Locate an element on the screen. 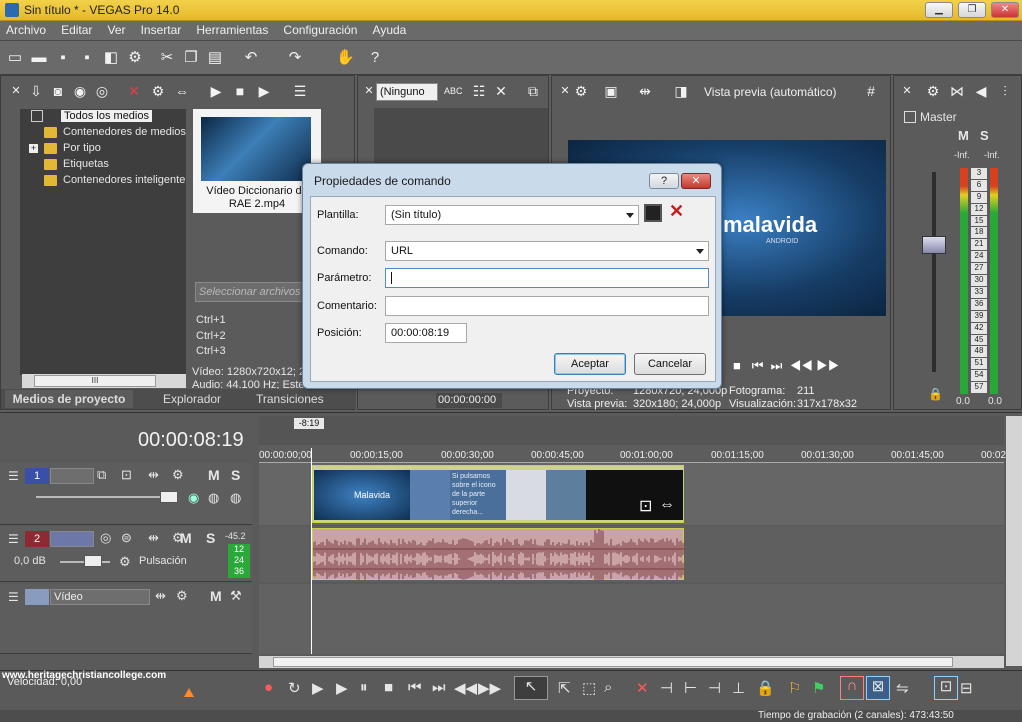 This screenshot has width=1022, height=722. overlays-icon: ◨ is located at coordinates (681, 91).